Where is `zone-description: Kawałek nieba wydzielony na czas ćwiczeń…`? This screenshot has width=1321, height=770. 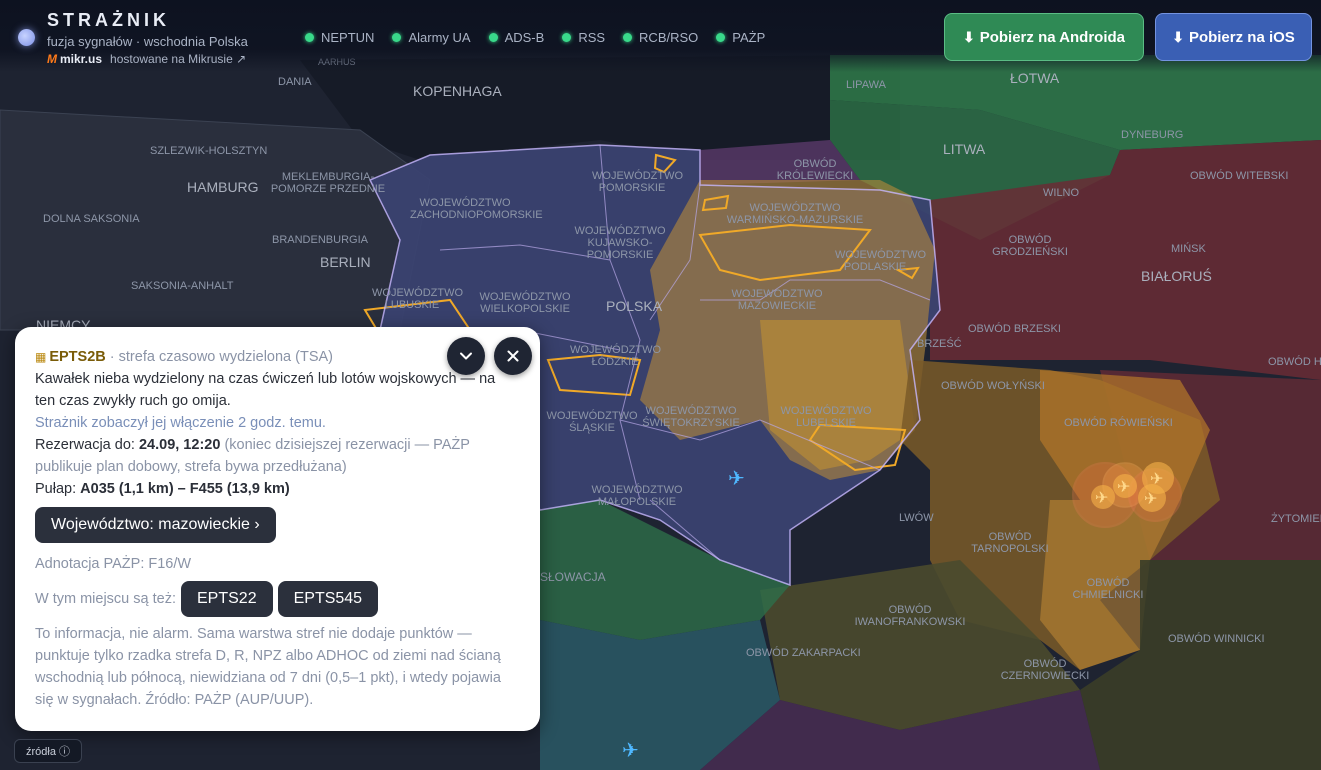 zone-description: Kawałek nieba wydzielony na czas ćwiczeń… is located at coordinates (265, 390).